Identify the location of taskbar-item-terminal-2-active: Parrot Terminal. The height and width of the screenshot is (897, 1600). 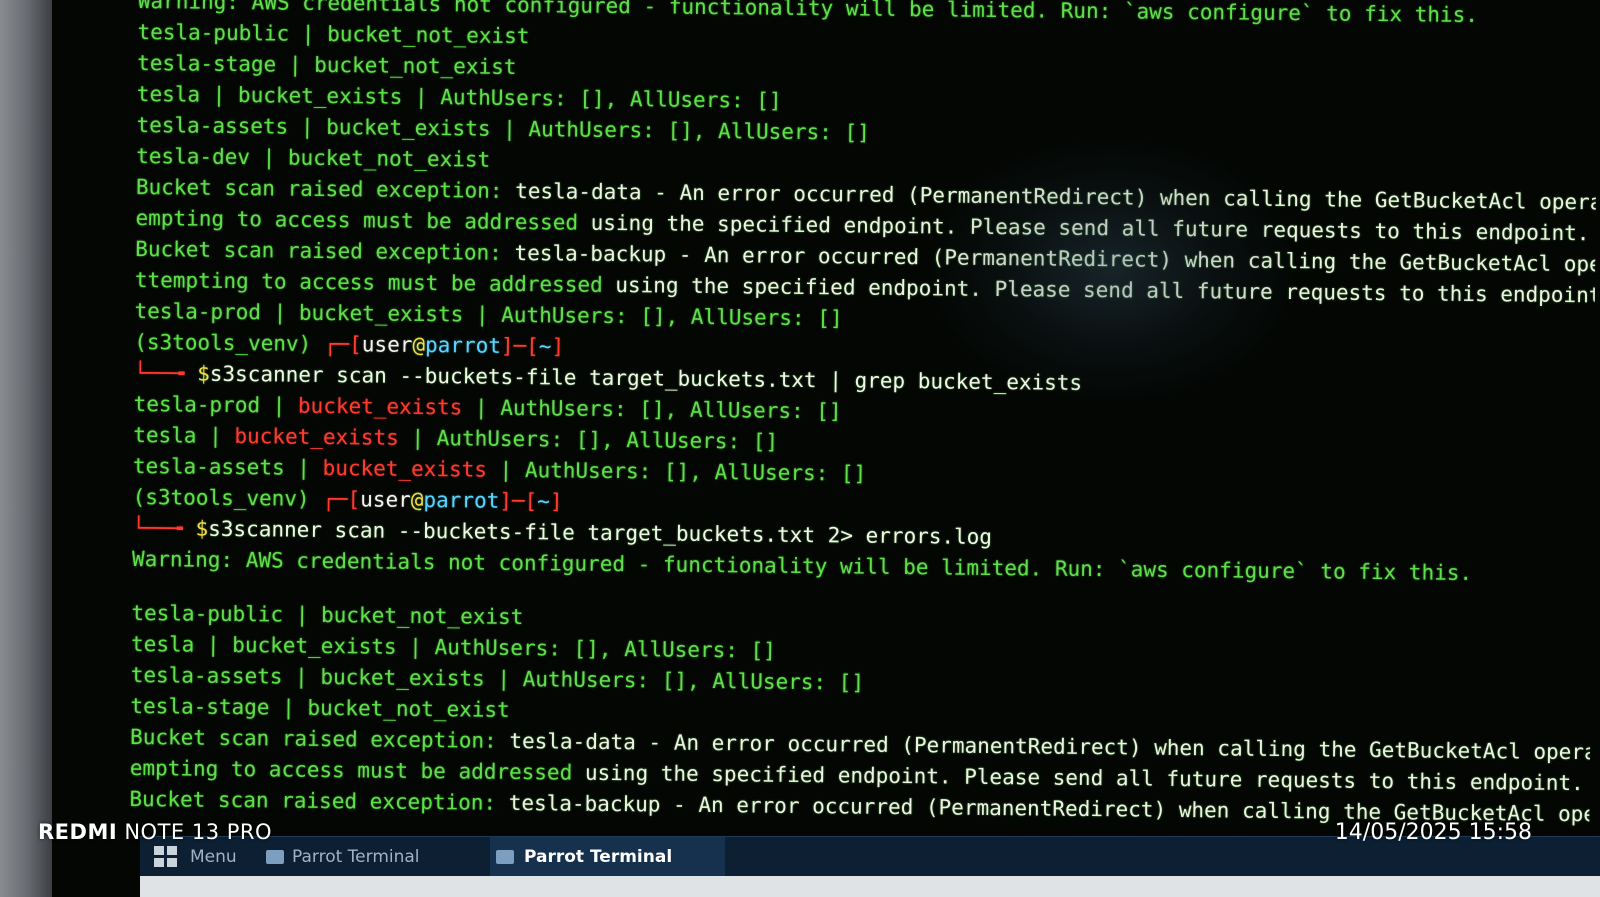
(607, 857).